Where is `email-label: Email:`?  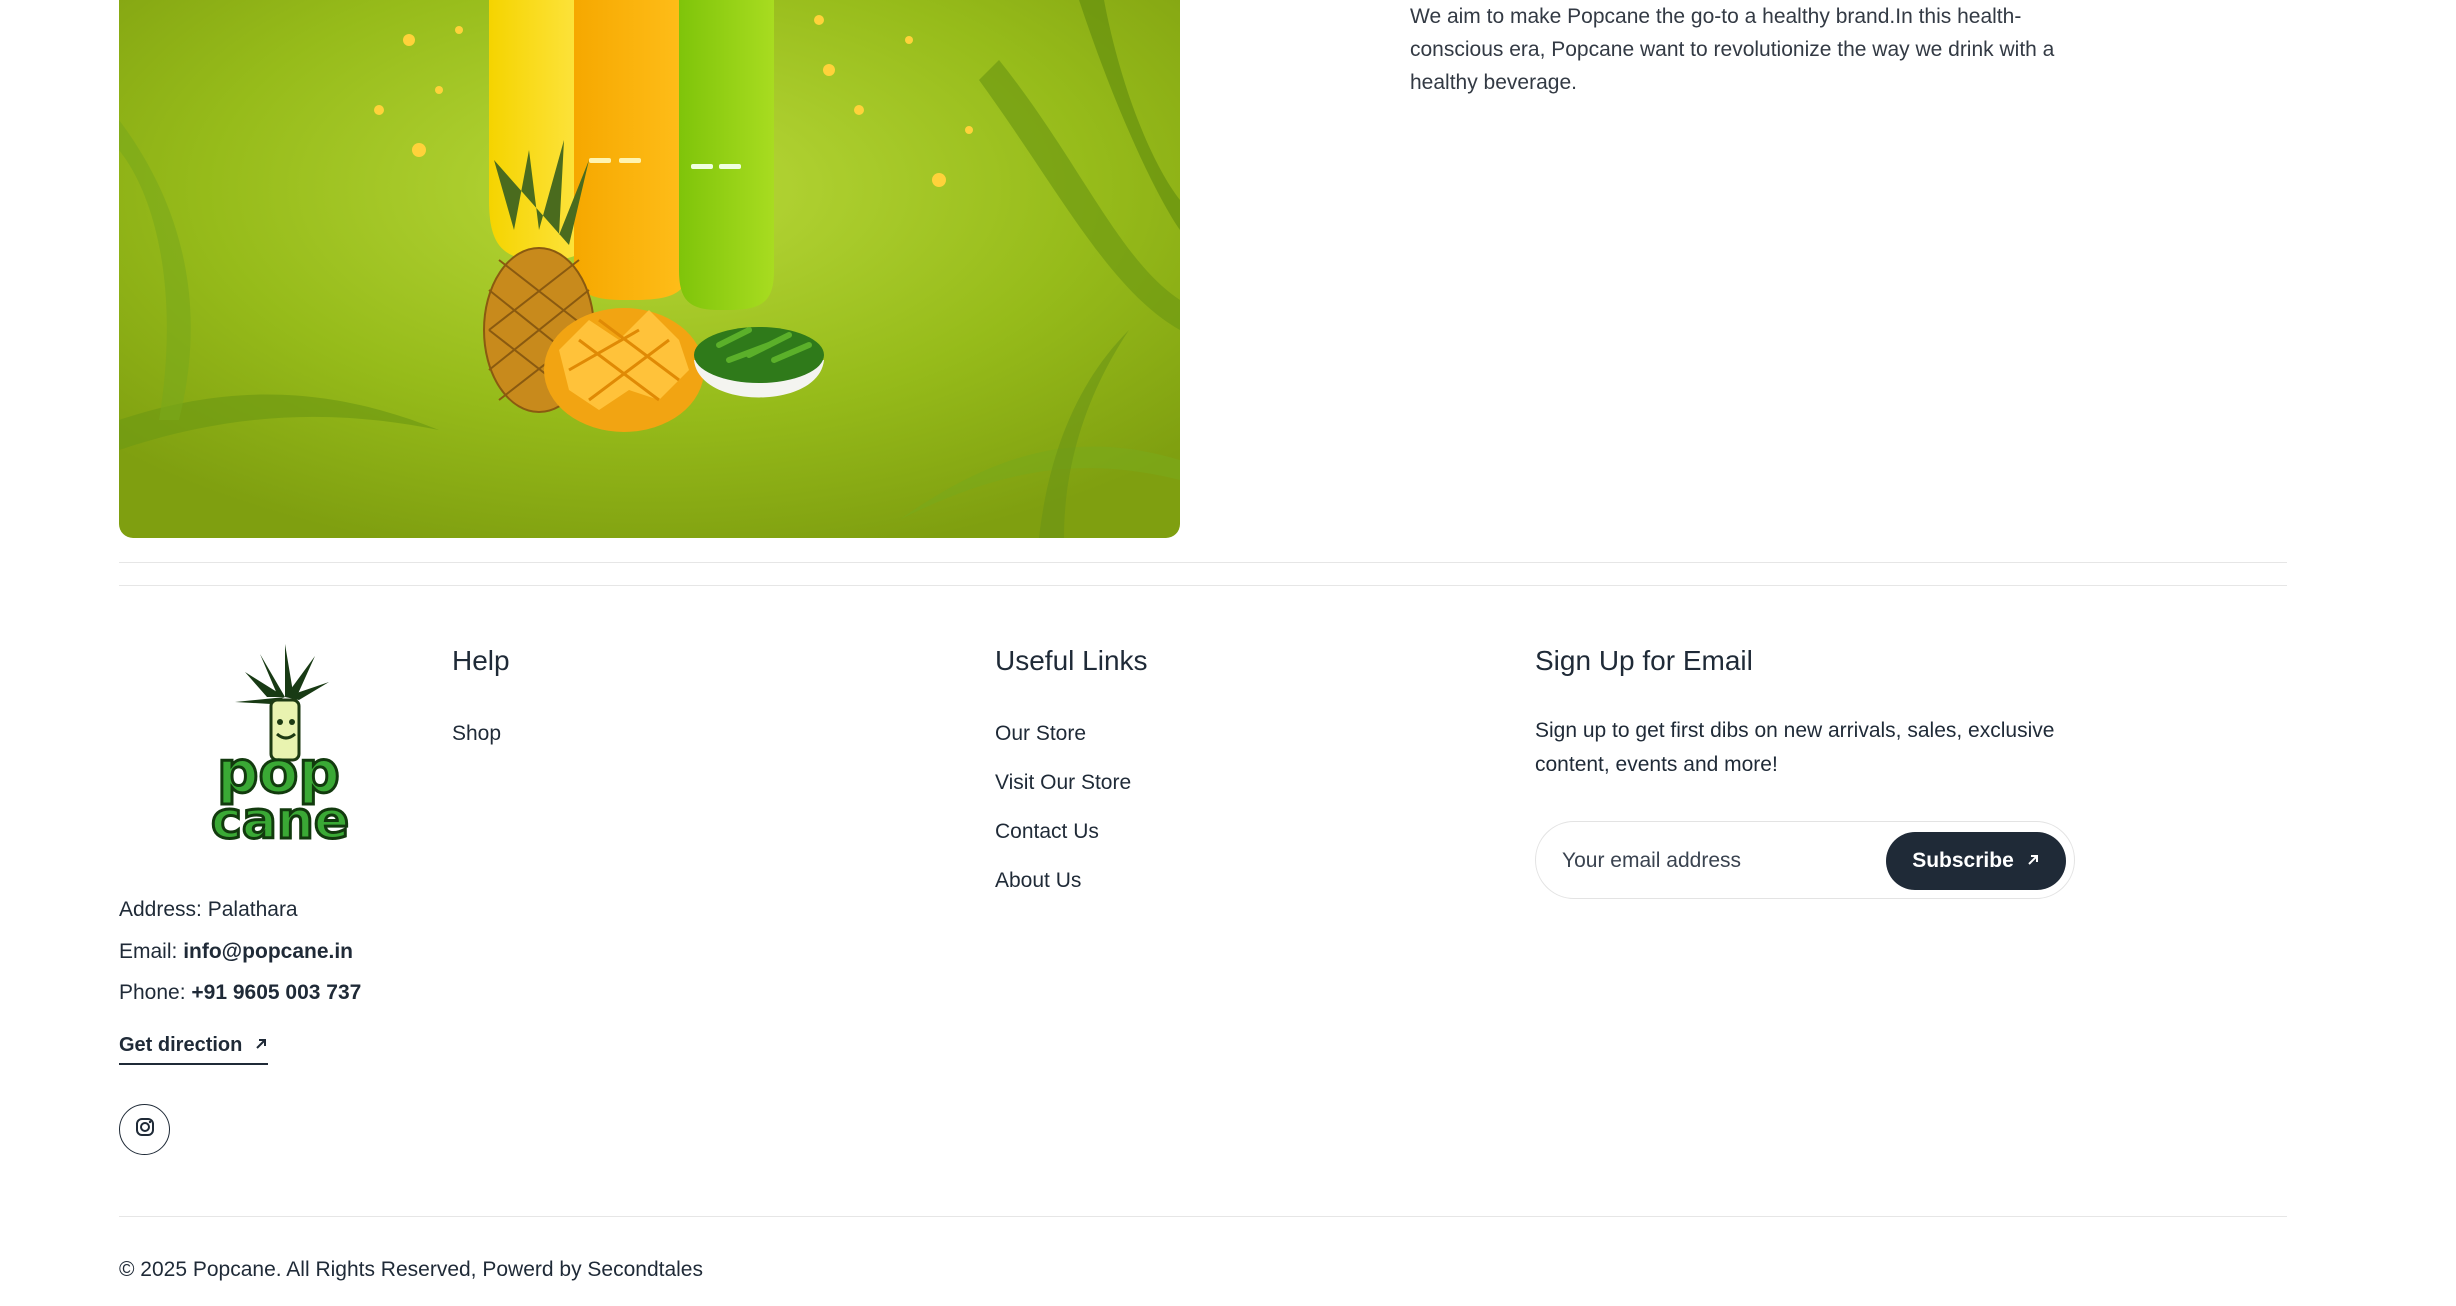 email-label: Email: is located at coordinates (148, 951).